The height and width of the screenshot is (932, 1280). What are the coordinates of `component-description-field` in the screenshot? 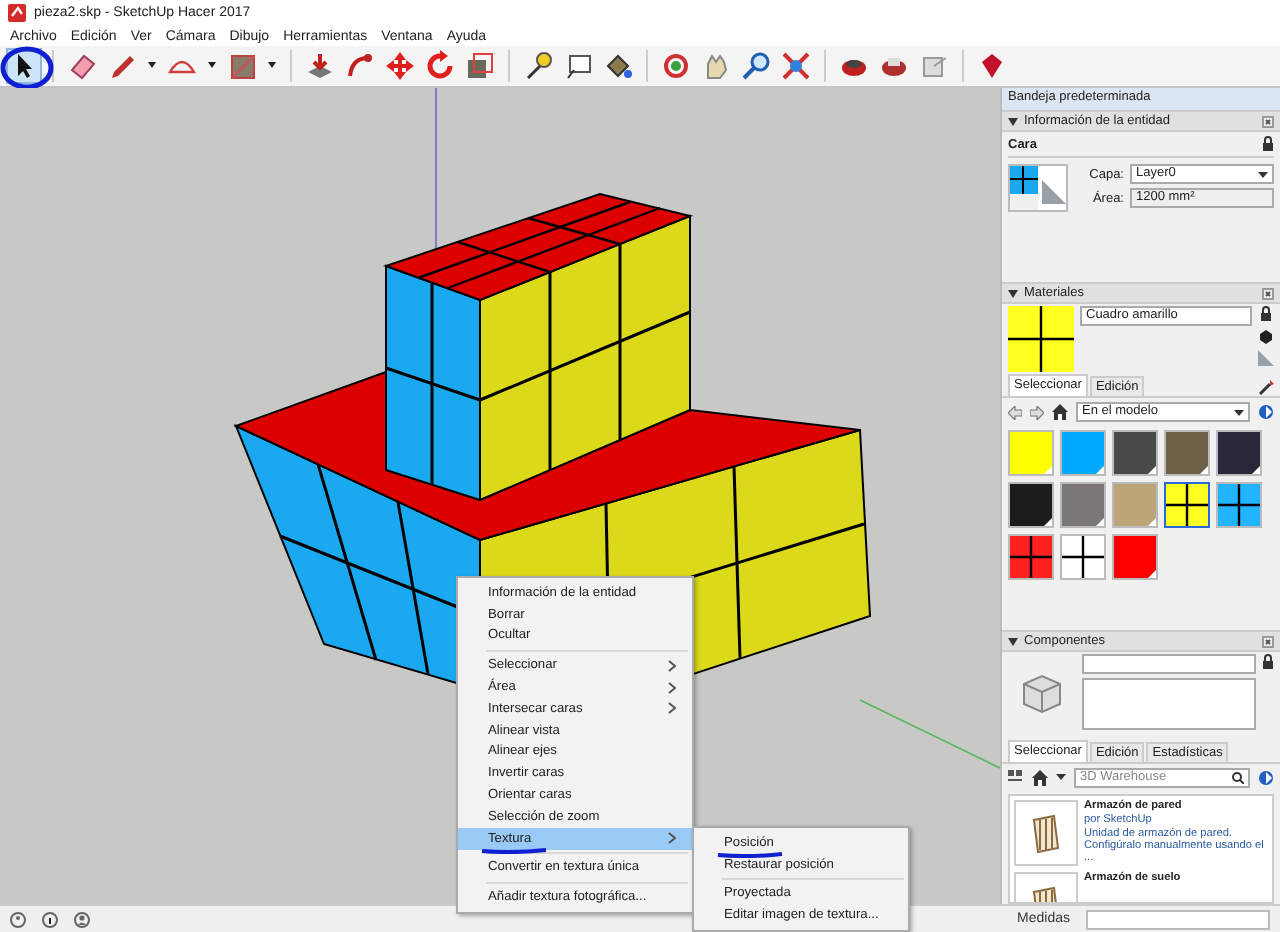 It's located at (1169, 704).